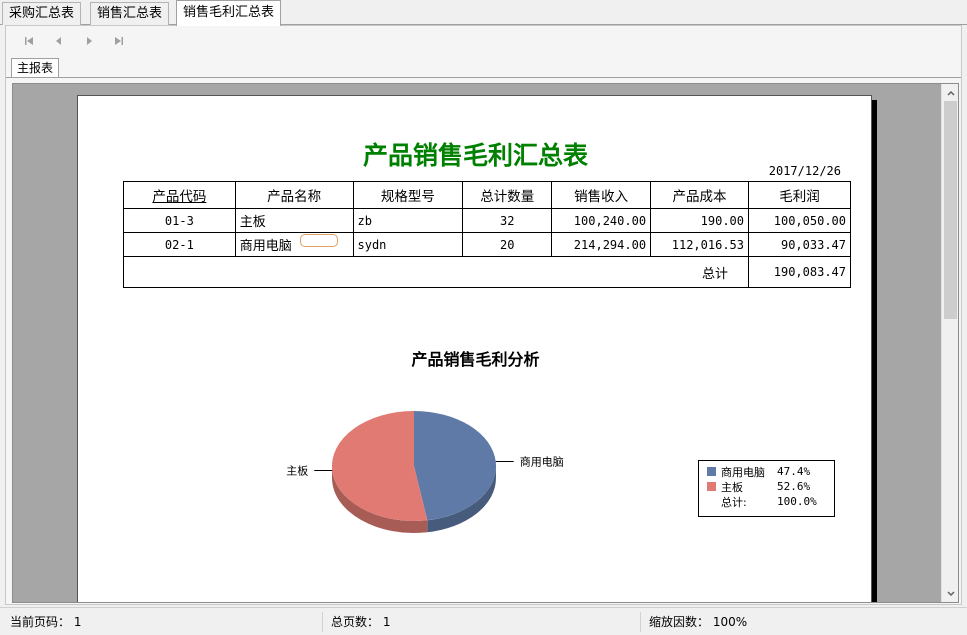  I want to click on vertical-scrollbar, so click(949, 343).